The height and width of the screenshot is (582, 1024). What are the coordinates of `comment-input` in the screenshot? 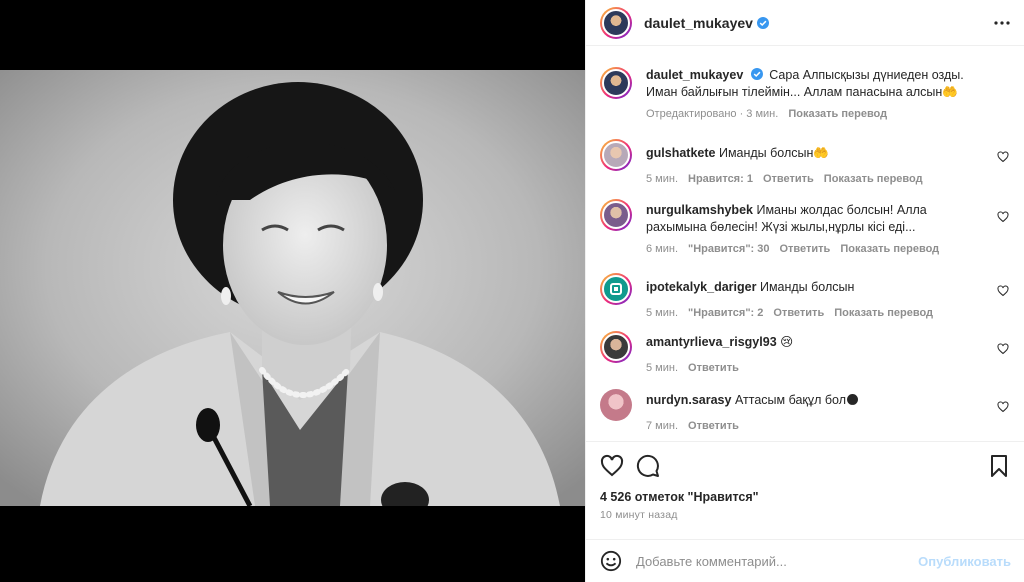 It's located at (771, 561).